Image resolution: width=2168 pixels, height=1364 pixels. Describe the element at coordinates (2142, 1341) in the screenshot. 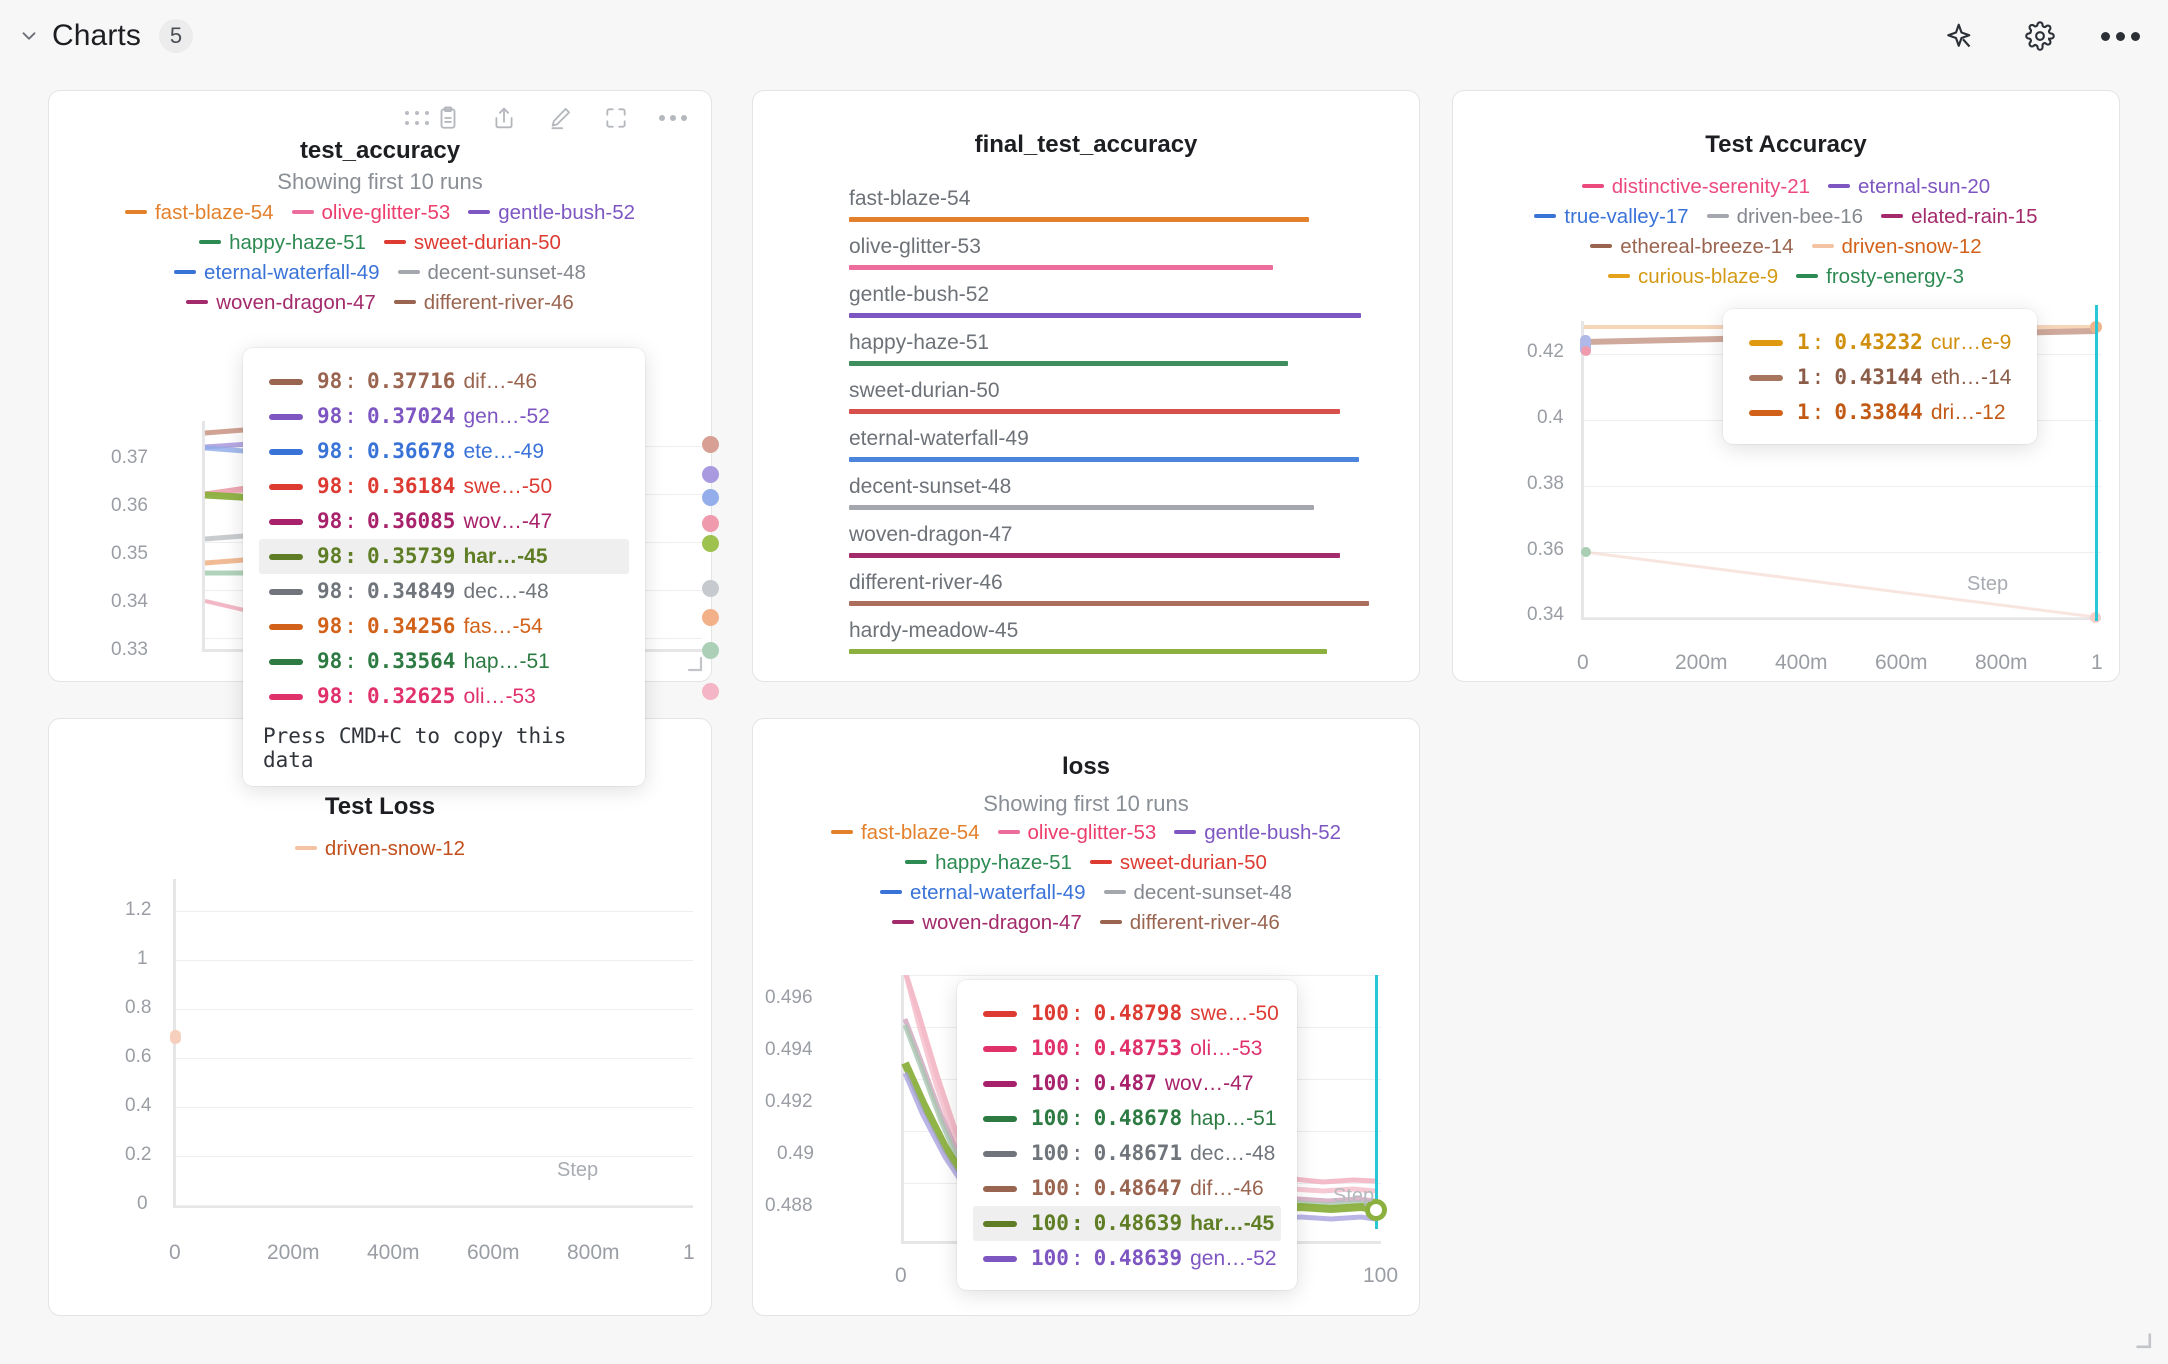

I see `page-resize-handle` at that location.